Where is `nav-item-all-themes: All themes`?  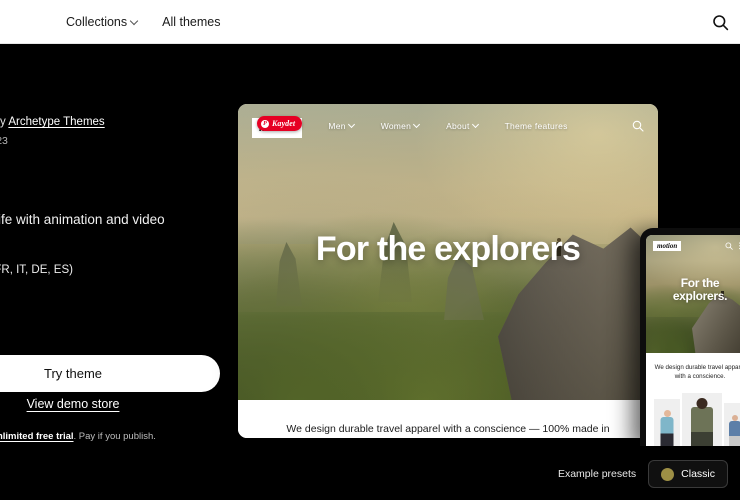 nav-item-all-themes: All themes is located at coordinates (191, 22).